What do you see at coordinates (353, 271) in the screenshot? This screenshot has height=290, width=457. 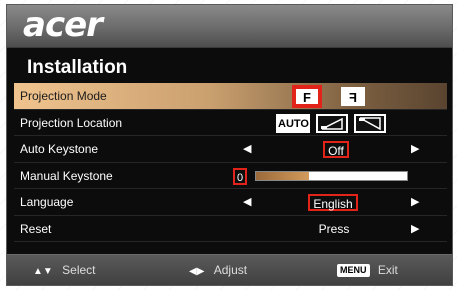 I see `menu-key-icon: MENU` at bounding box center [353, 271].